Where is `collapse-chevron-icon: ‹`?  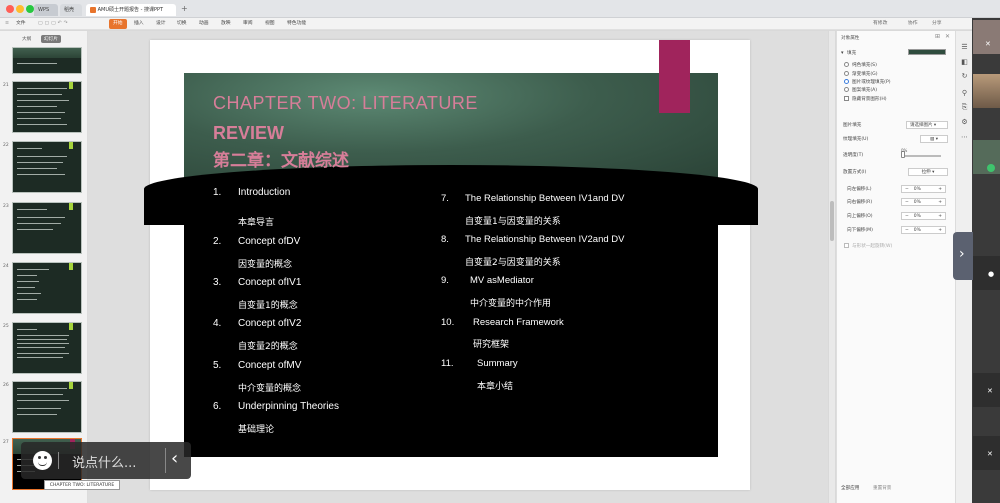 collapse-chevron-icon: ‹ is located at coordinates (174, 458).